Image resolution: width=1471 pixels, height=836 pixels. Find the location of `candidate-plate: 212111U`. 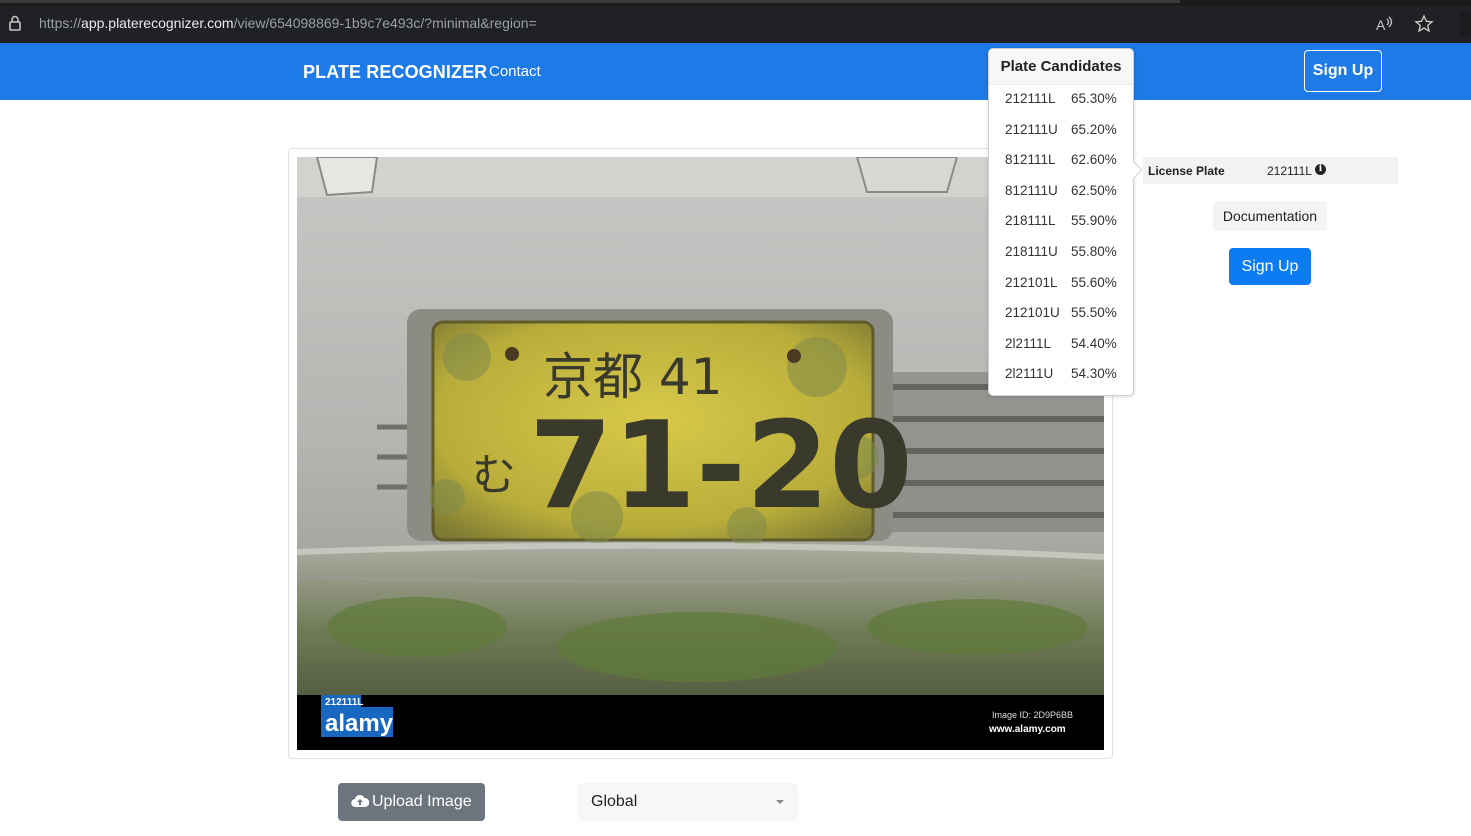

candidate-plate: 212111U is located at coordinates (1031, 129).